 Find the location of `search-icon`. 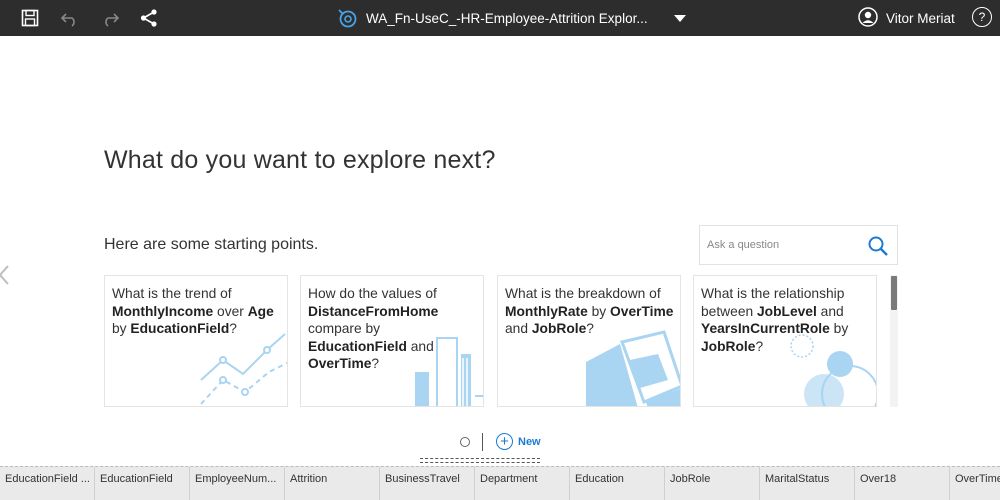

search-icon is located at coordinates (878, 246).